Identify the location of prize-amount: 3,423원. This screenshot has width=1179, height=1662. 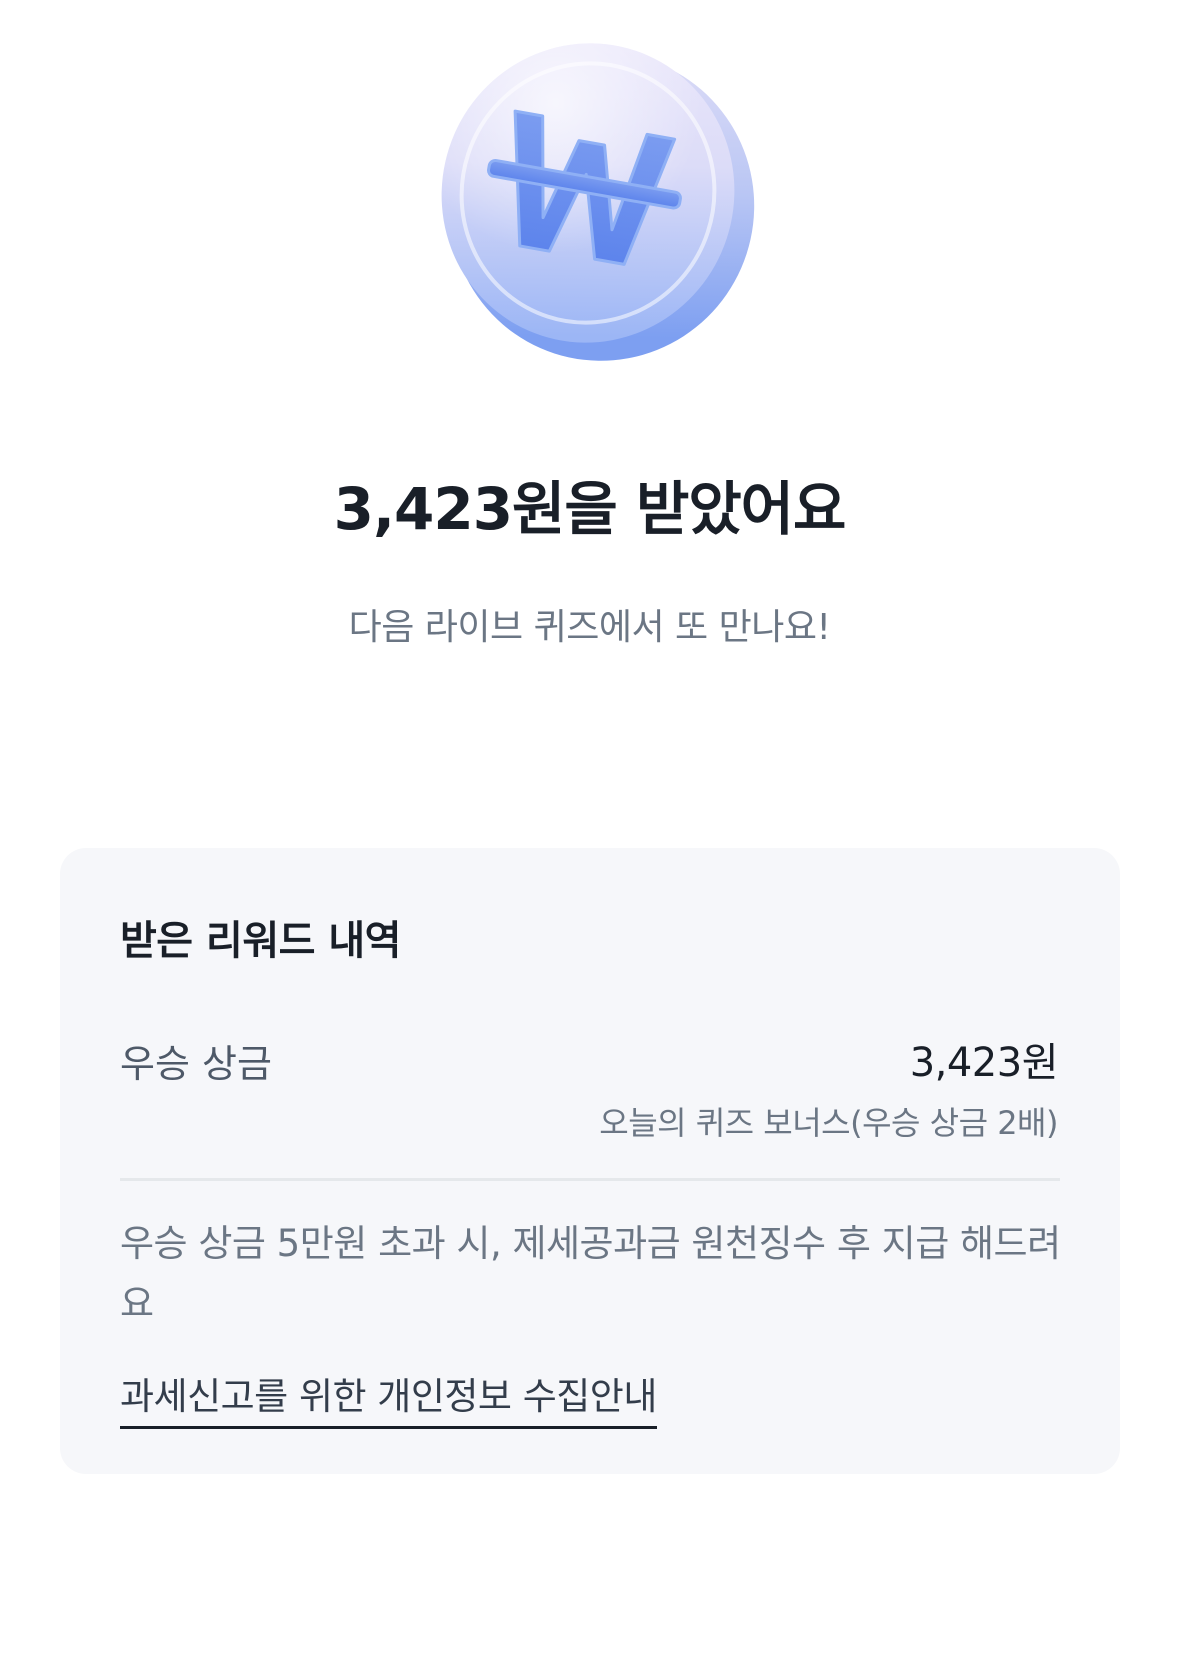
(984, 1063).